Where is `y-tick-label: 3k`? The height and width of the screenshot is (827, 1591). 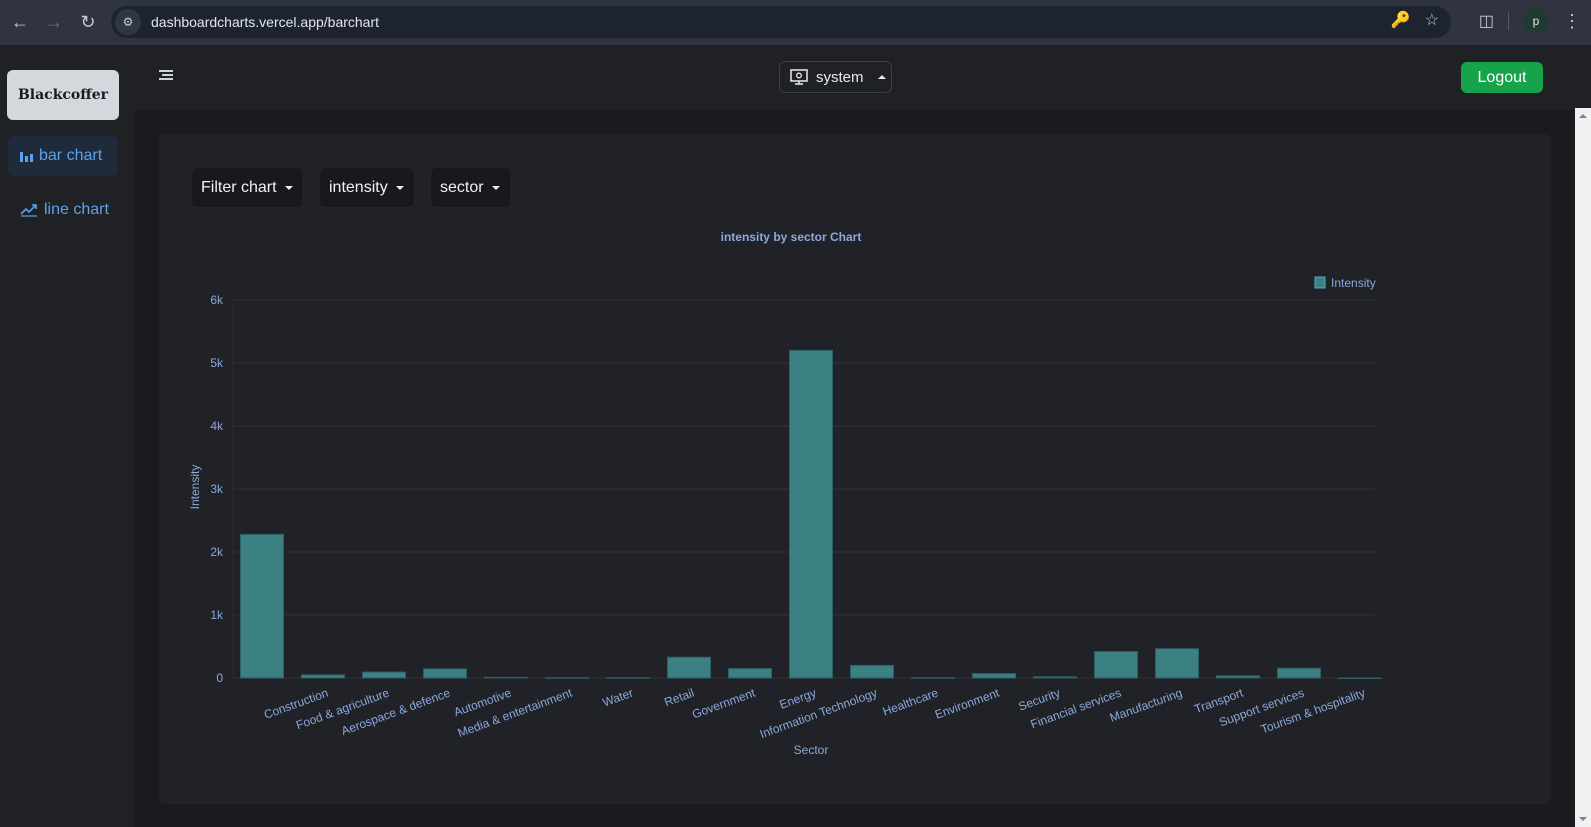 y-tick-label: 3k is located at coordinates (217, 489).